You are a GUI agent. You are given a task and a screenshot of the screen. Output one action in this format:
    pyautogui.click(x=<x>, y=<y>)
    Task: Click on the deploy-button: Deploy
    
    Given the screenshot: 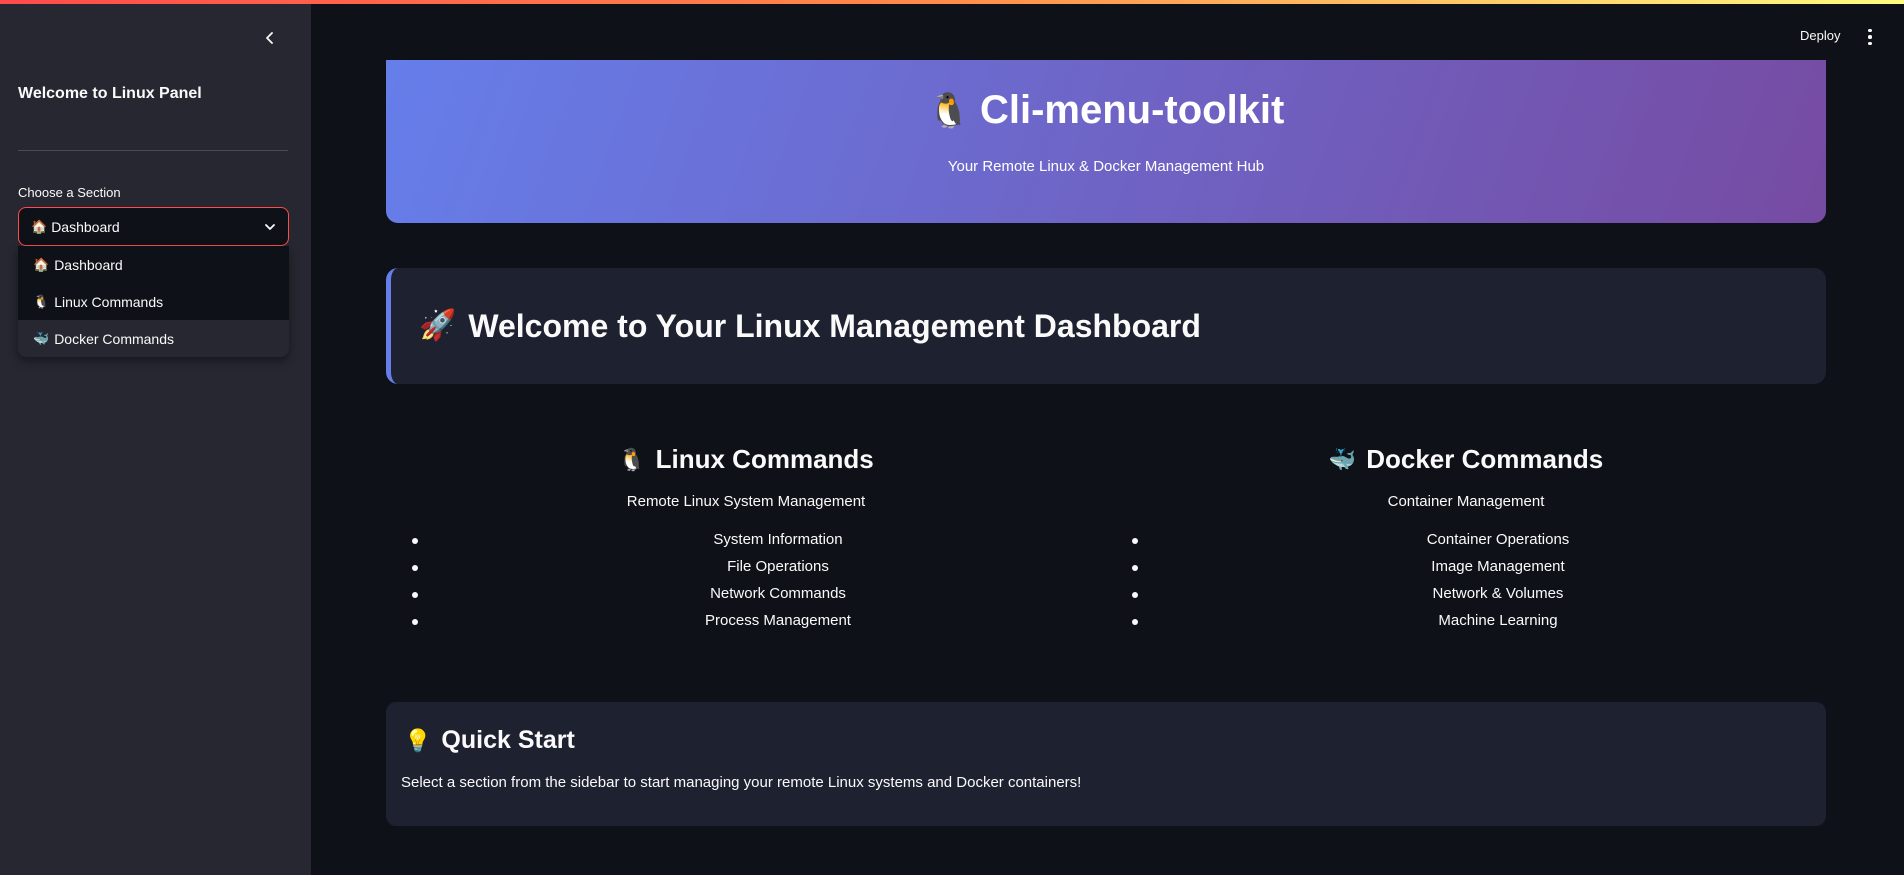 What is the action you would take?
    pyautogui.click(x=1820, y=35)
    